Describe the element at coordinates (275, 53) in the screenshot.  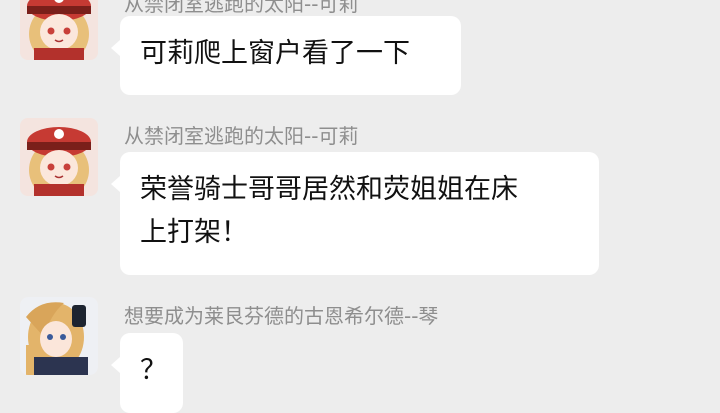
I see `message-text: 可莉爬上窗户看了一下` at that location.